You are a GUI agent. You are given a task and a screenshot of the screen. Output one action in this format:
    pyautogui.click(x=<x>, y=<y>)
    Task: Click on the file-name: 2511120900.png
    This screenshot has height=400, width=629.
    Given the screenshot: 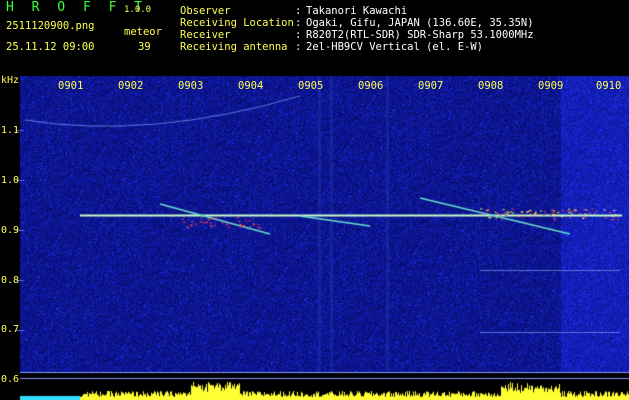 What is the action you would take?
    pyautogui.click(x=50, y=26)
    